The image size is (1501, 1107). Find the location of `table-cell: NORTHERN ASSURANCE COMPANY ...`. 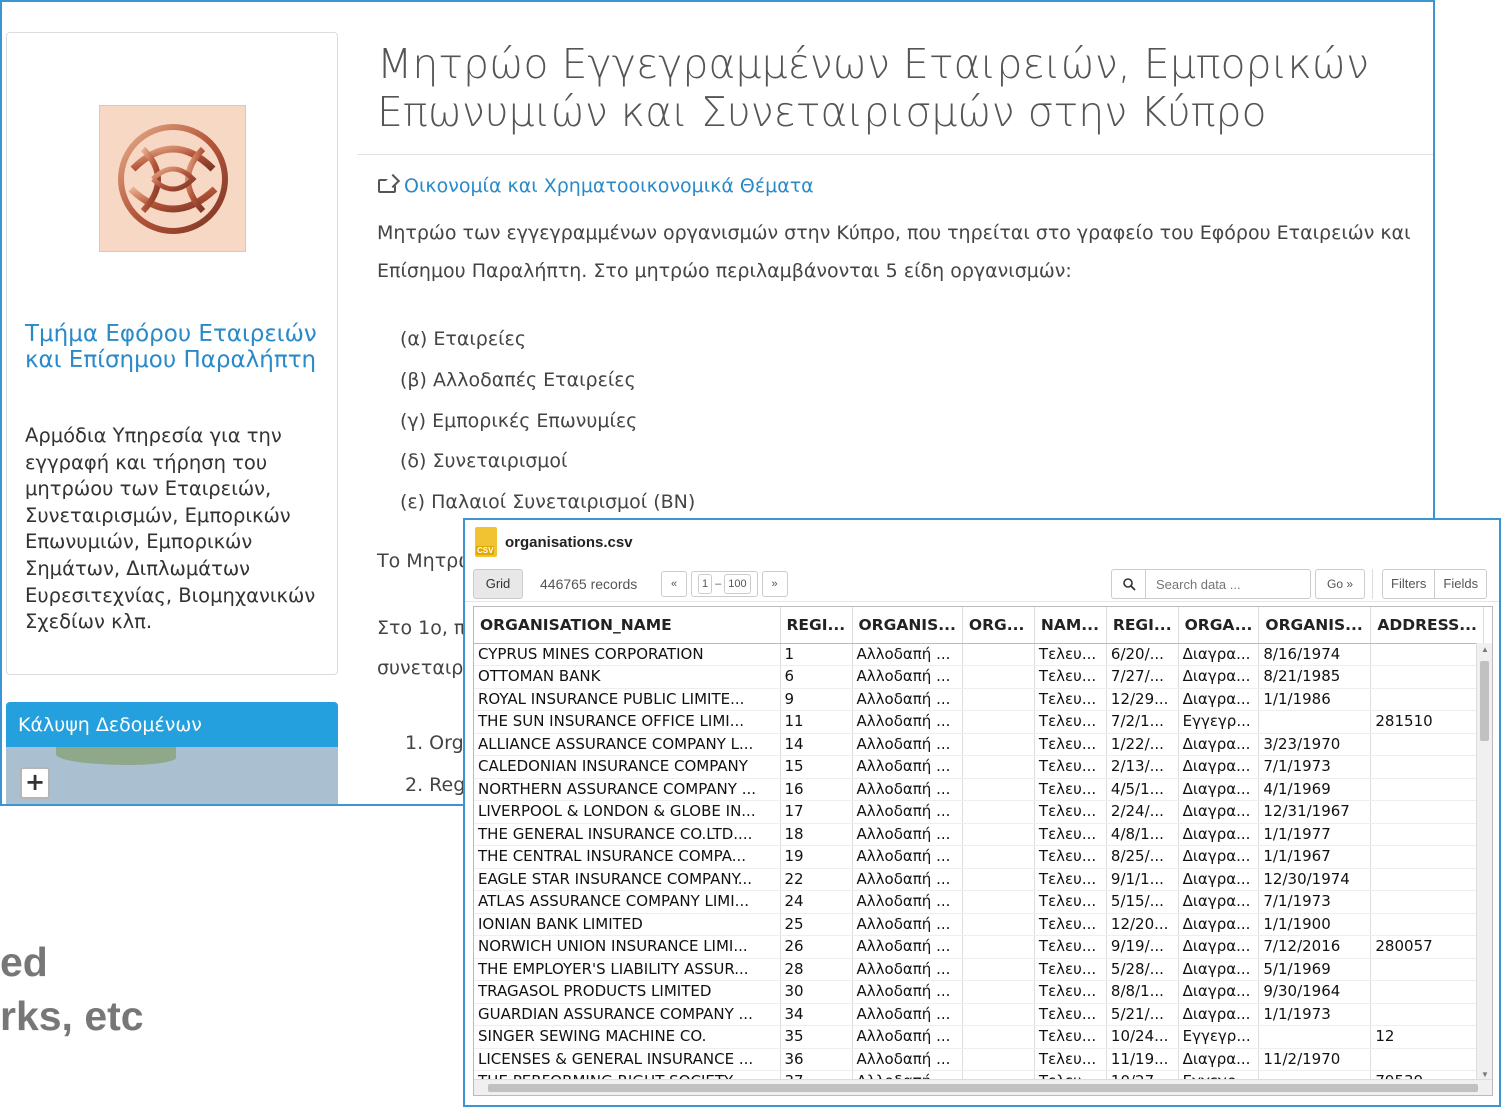

table-cell: NORTHERN ASSURANCE COMPANY ... is located at coordinates (627, 789).